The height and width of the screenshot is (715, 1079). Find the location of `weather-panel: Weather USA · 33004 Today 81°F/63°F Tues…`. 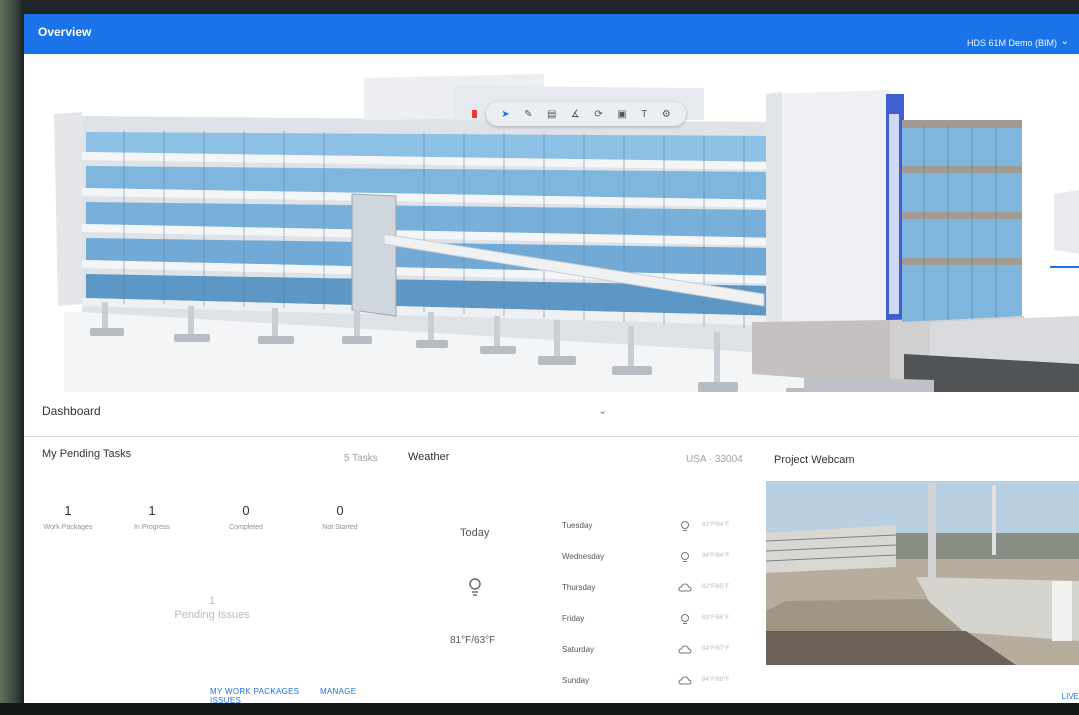

weather-panel: Weather USA · 33004 Today 81°F/63°F Tues… is located at coordinates (575, 570).